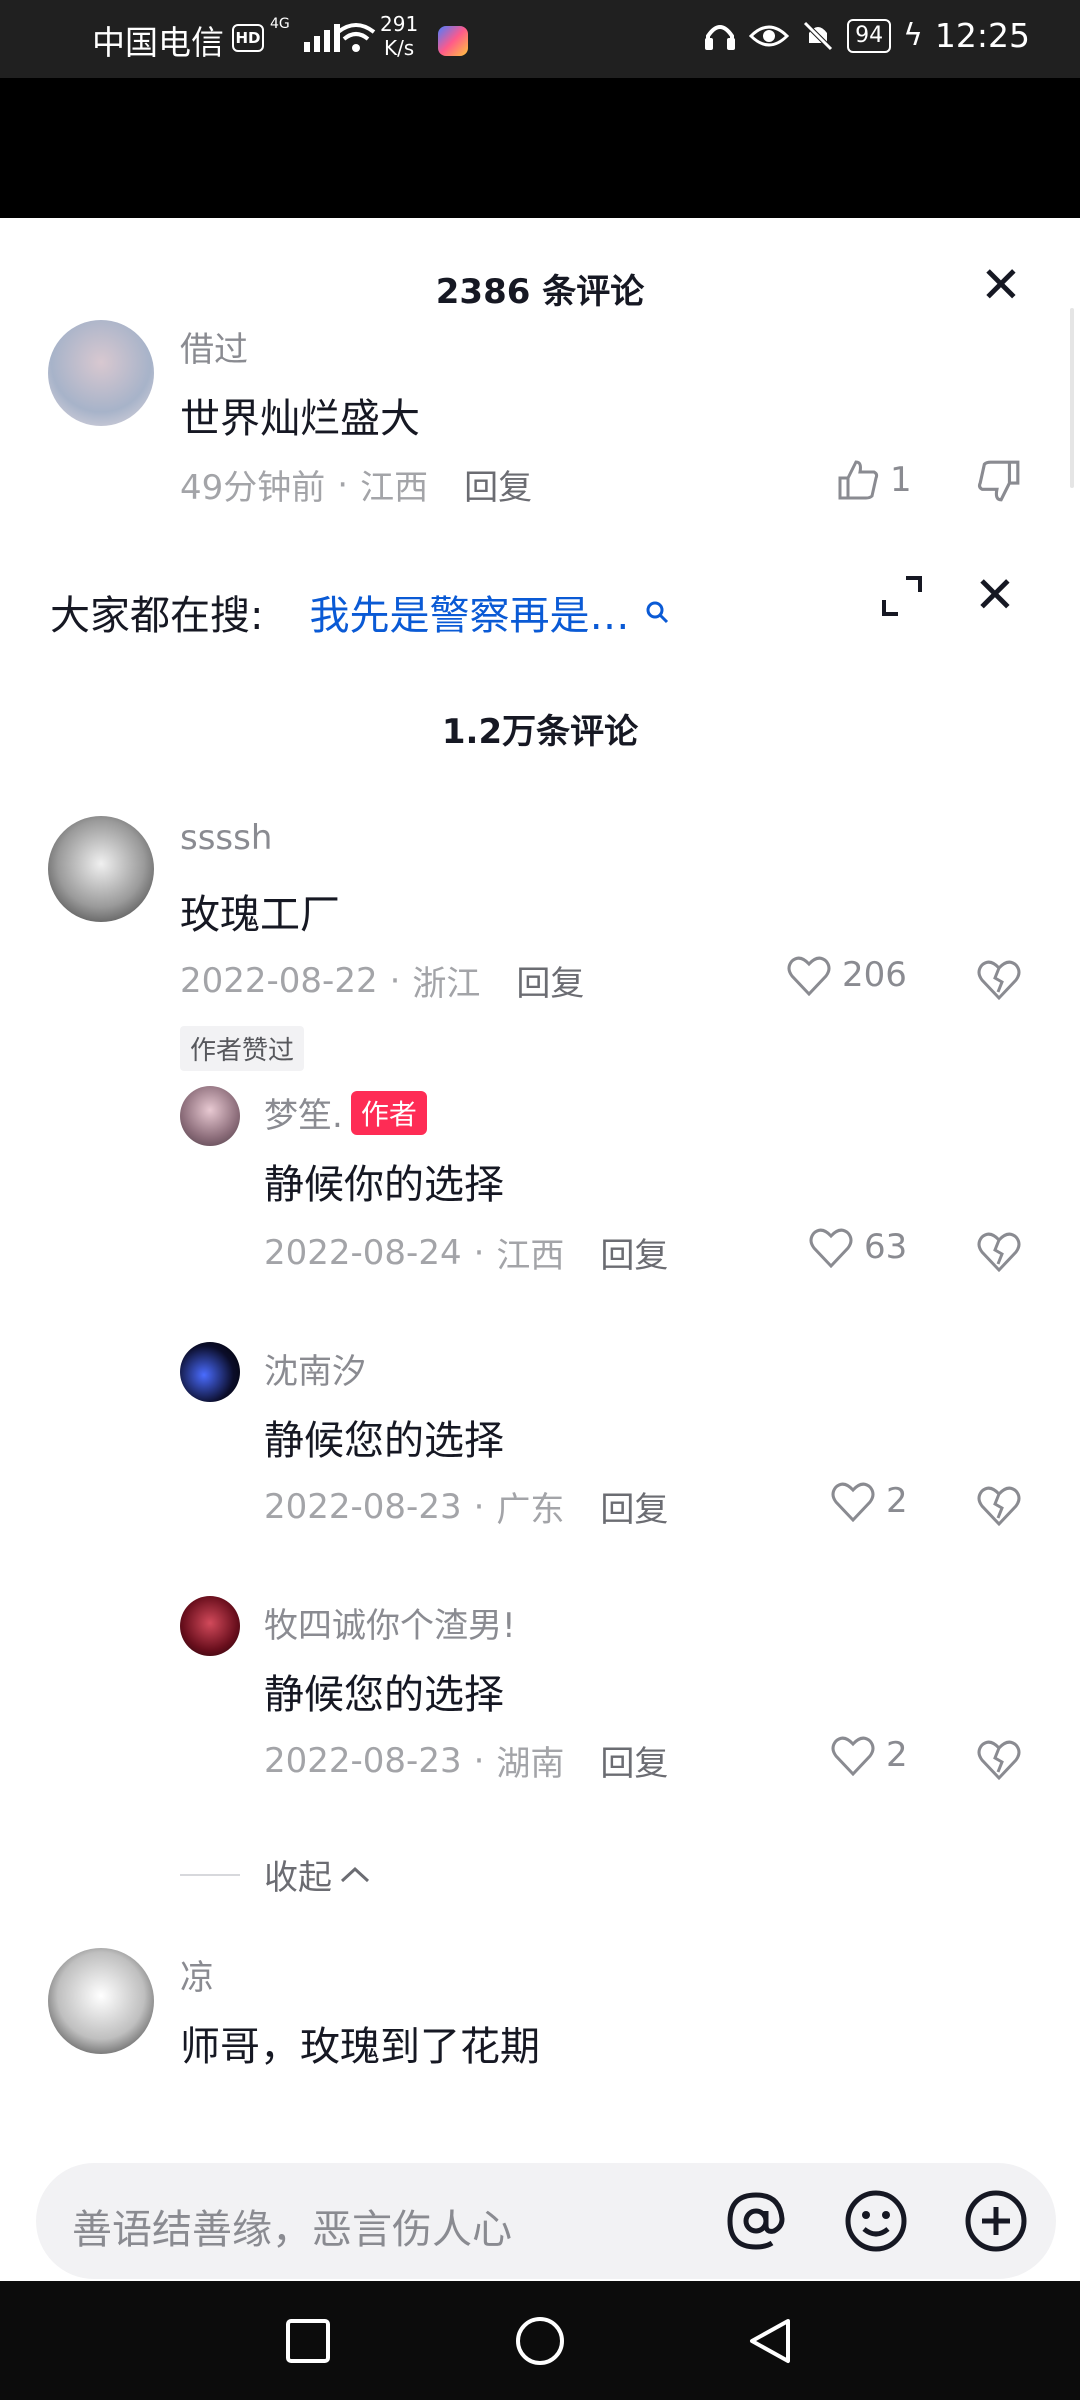  What do you see at coordinates (315, 1368) in the screenshot?
I see `reply-username: 沈南汐` at bounding box center [315, 1368].